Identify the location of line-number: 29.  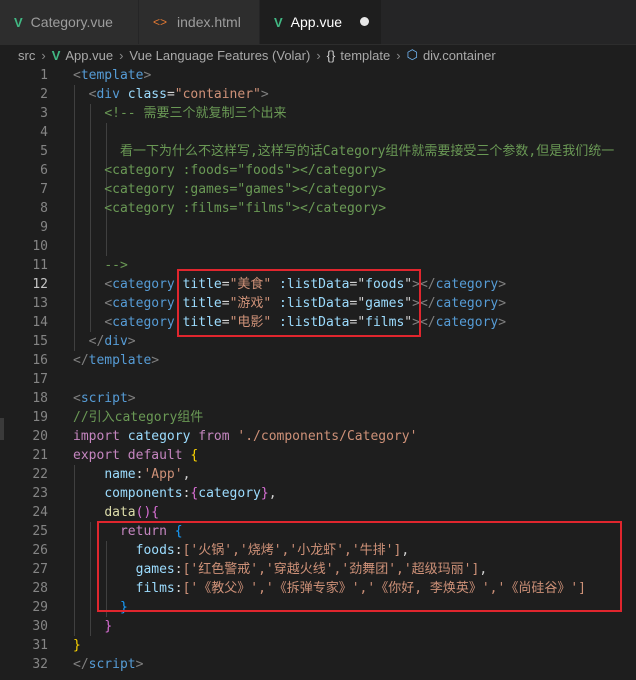
(28, 607).